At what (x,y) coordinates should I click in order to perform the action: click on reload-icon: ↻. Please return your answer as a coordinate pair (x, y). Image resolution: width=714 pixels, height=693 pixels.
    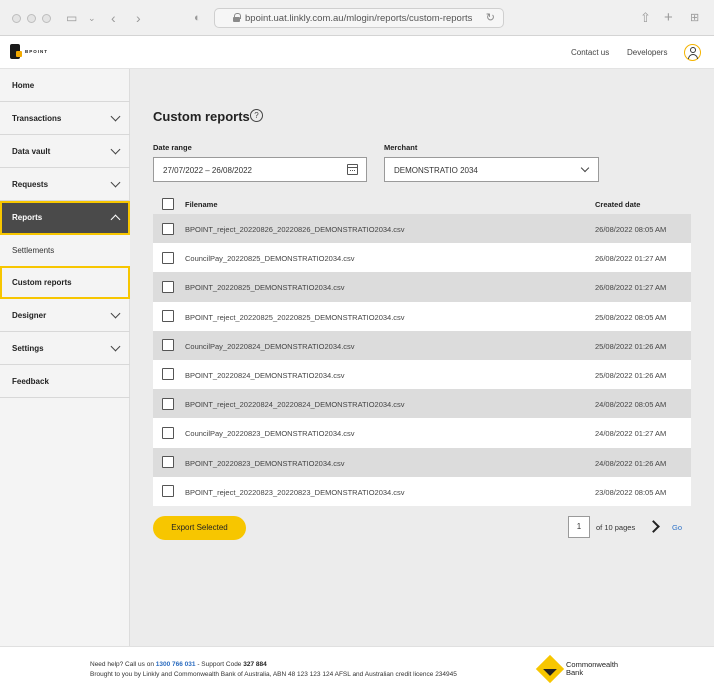
    Looking at the image, I should click on (490, 17).